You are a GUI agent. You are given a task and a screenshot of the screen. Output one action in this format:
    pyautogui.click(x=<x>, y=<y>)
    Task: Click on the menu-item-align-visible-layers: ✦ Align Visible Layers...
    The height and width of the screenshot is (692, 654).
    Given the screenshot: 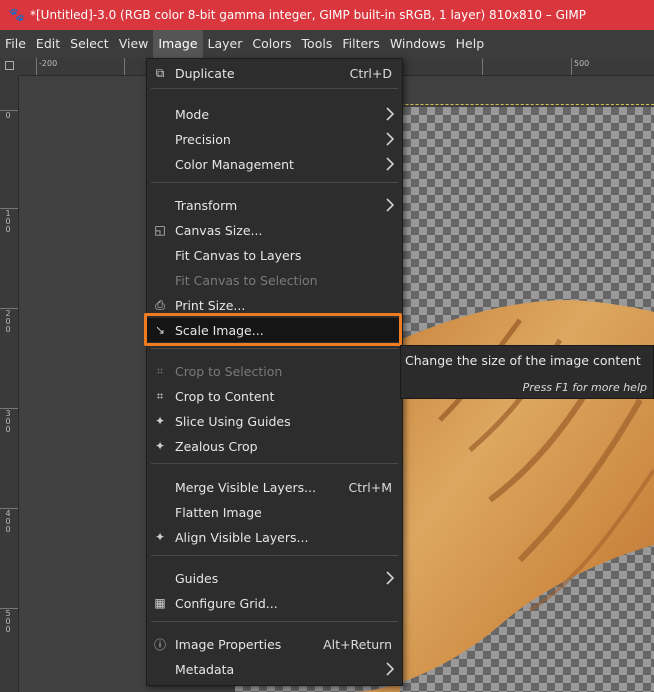 What is the action you would take?
    pyautogui.click(x=274, y=537)
    